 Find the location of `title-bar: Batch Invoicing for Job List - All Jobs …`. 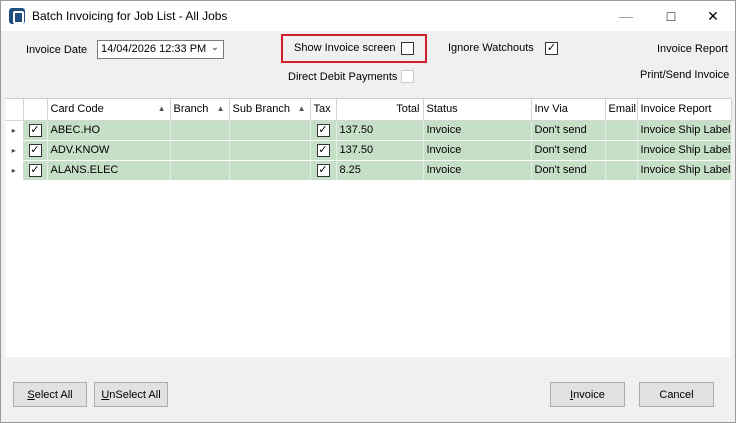

title-bar: Batch Invoicing for Job List - All Jobs … is located at coordinates (368, 16).